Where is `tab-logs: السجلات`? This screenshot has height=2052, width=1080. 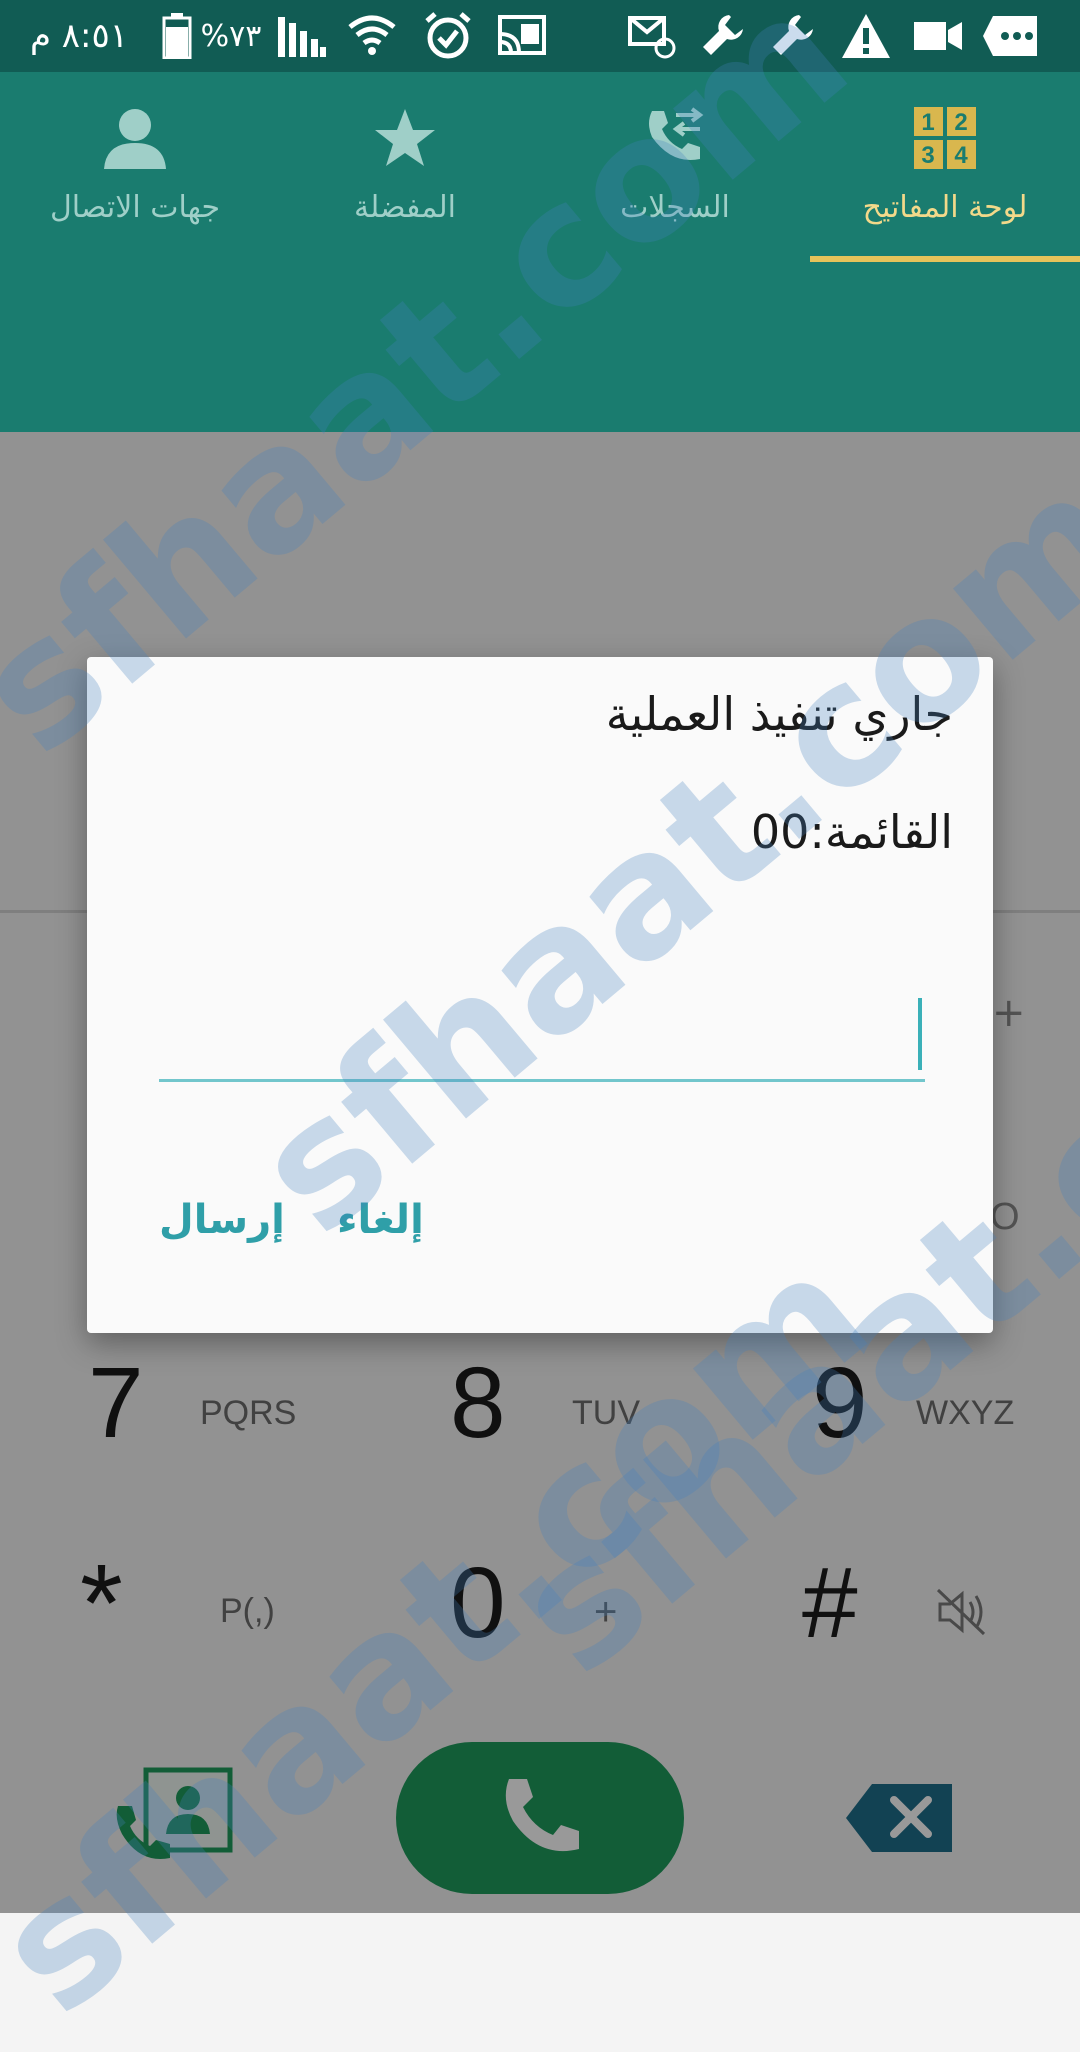 tab-logs: السجلات is located at coordinates (675, 167).